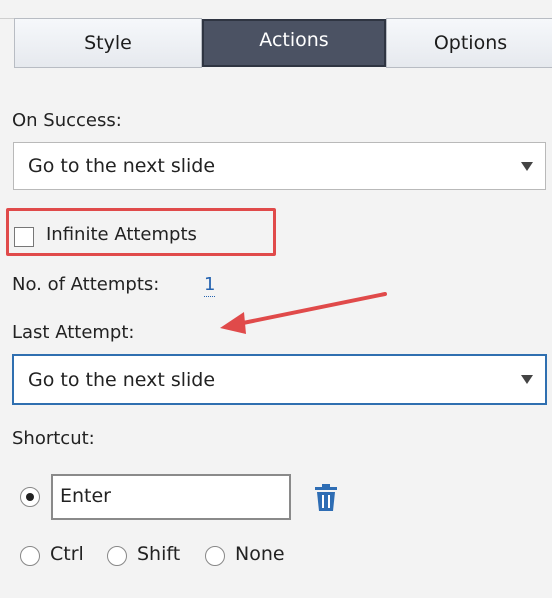 Image resolution: width=552 pixels, height=598 pixels. What do you see at coordinates (30, 556) in the screenshot?
I see `shortcut-ctrl-radio` at bounding box center [30, 556].